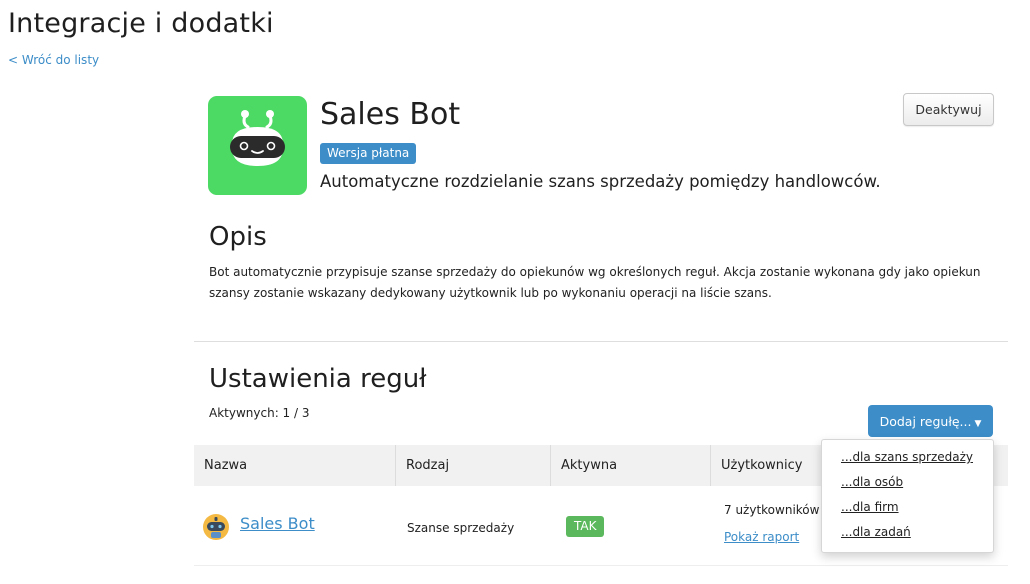  What do you see at coordinates (907, 457) in the screenshot?
I see `menu-item-sales-opportunities: ...dla szans sprzedaży` at bounding box center [907, 457].